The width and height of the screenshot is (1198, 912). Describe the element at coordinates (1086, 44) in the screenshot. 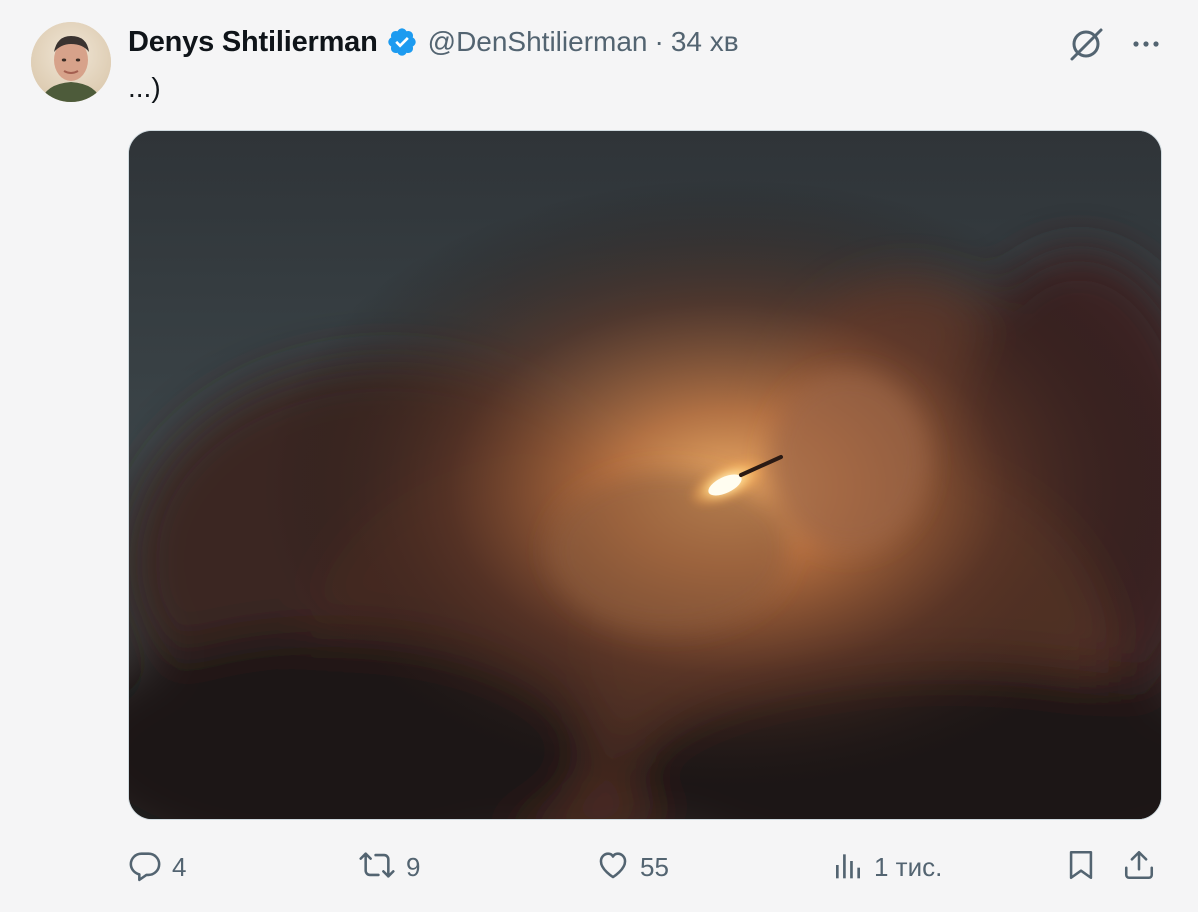

I see `grok-slash-icon` at that location.